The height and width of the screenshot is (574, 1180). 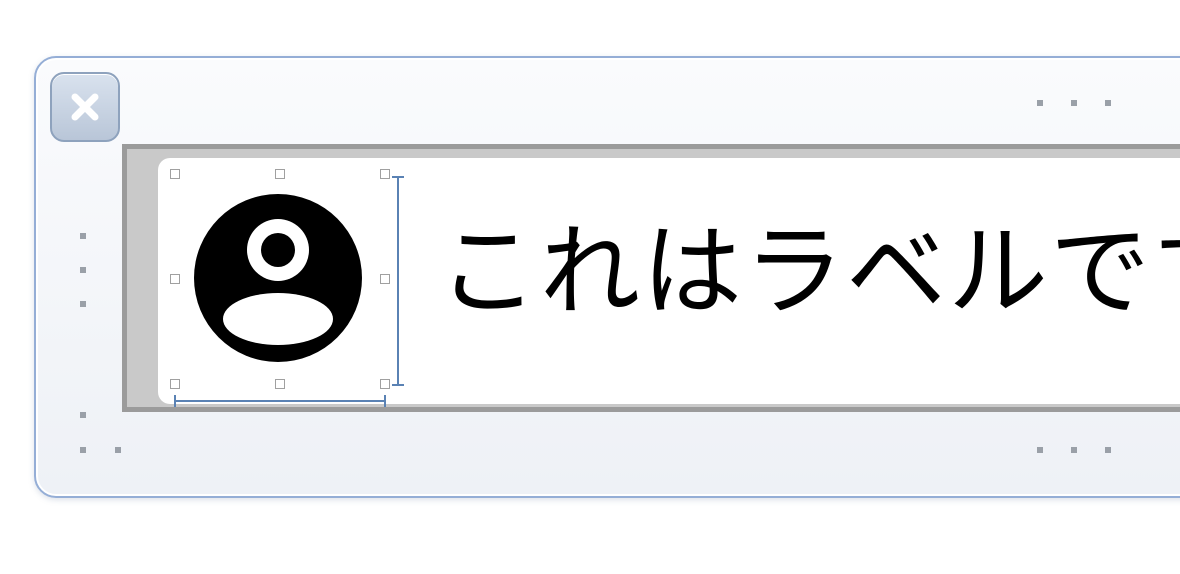 I want to click on close-icon, so click(x=85, y=107).